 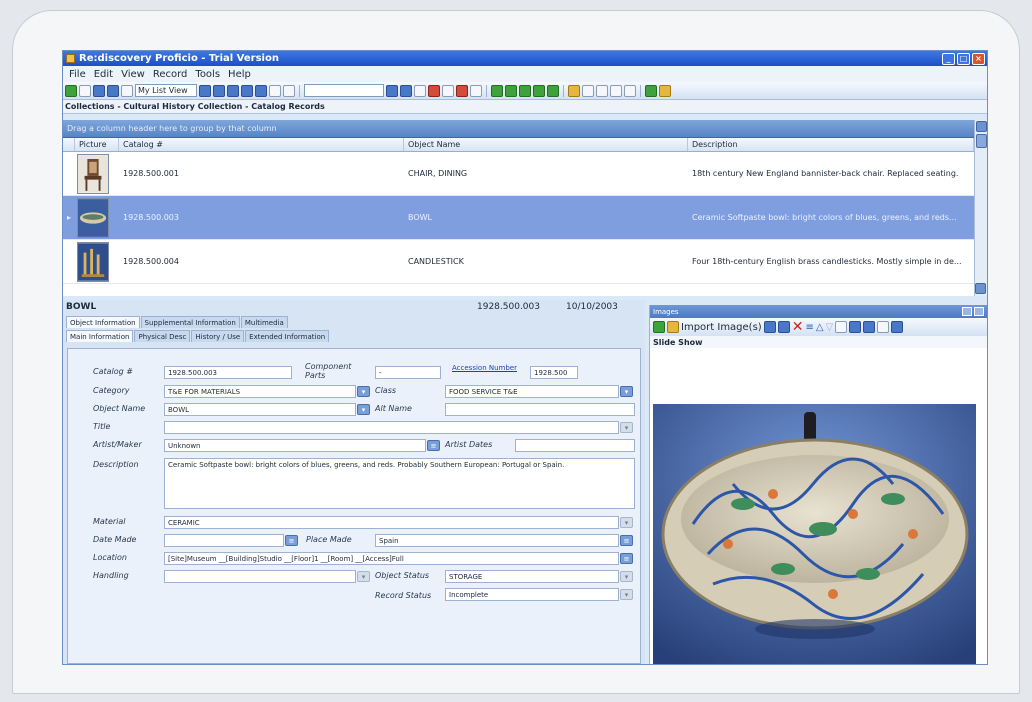 What do you see at coordinates (275, 90) in the screenshot?
I see `find-icon` at bounding box center [275, 90].